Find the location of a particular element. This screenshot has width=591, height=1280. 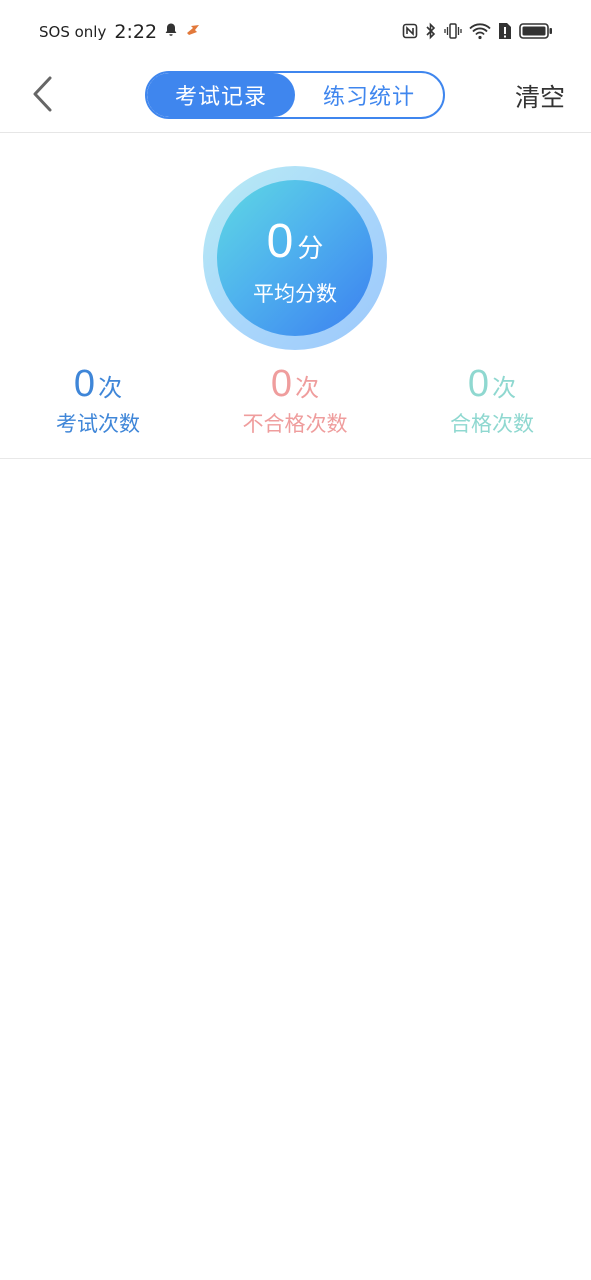

stats-row: 0次 考试次数 0次 不合格次数 0次 合格次数 is located at coordinates (295, 403).